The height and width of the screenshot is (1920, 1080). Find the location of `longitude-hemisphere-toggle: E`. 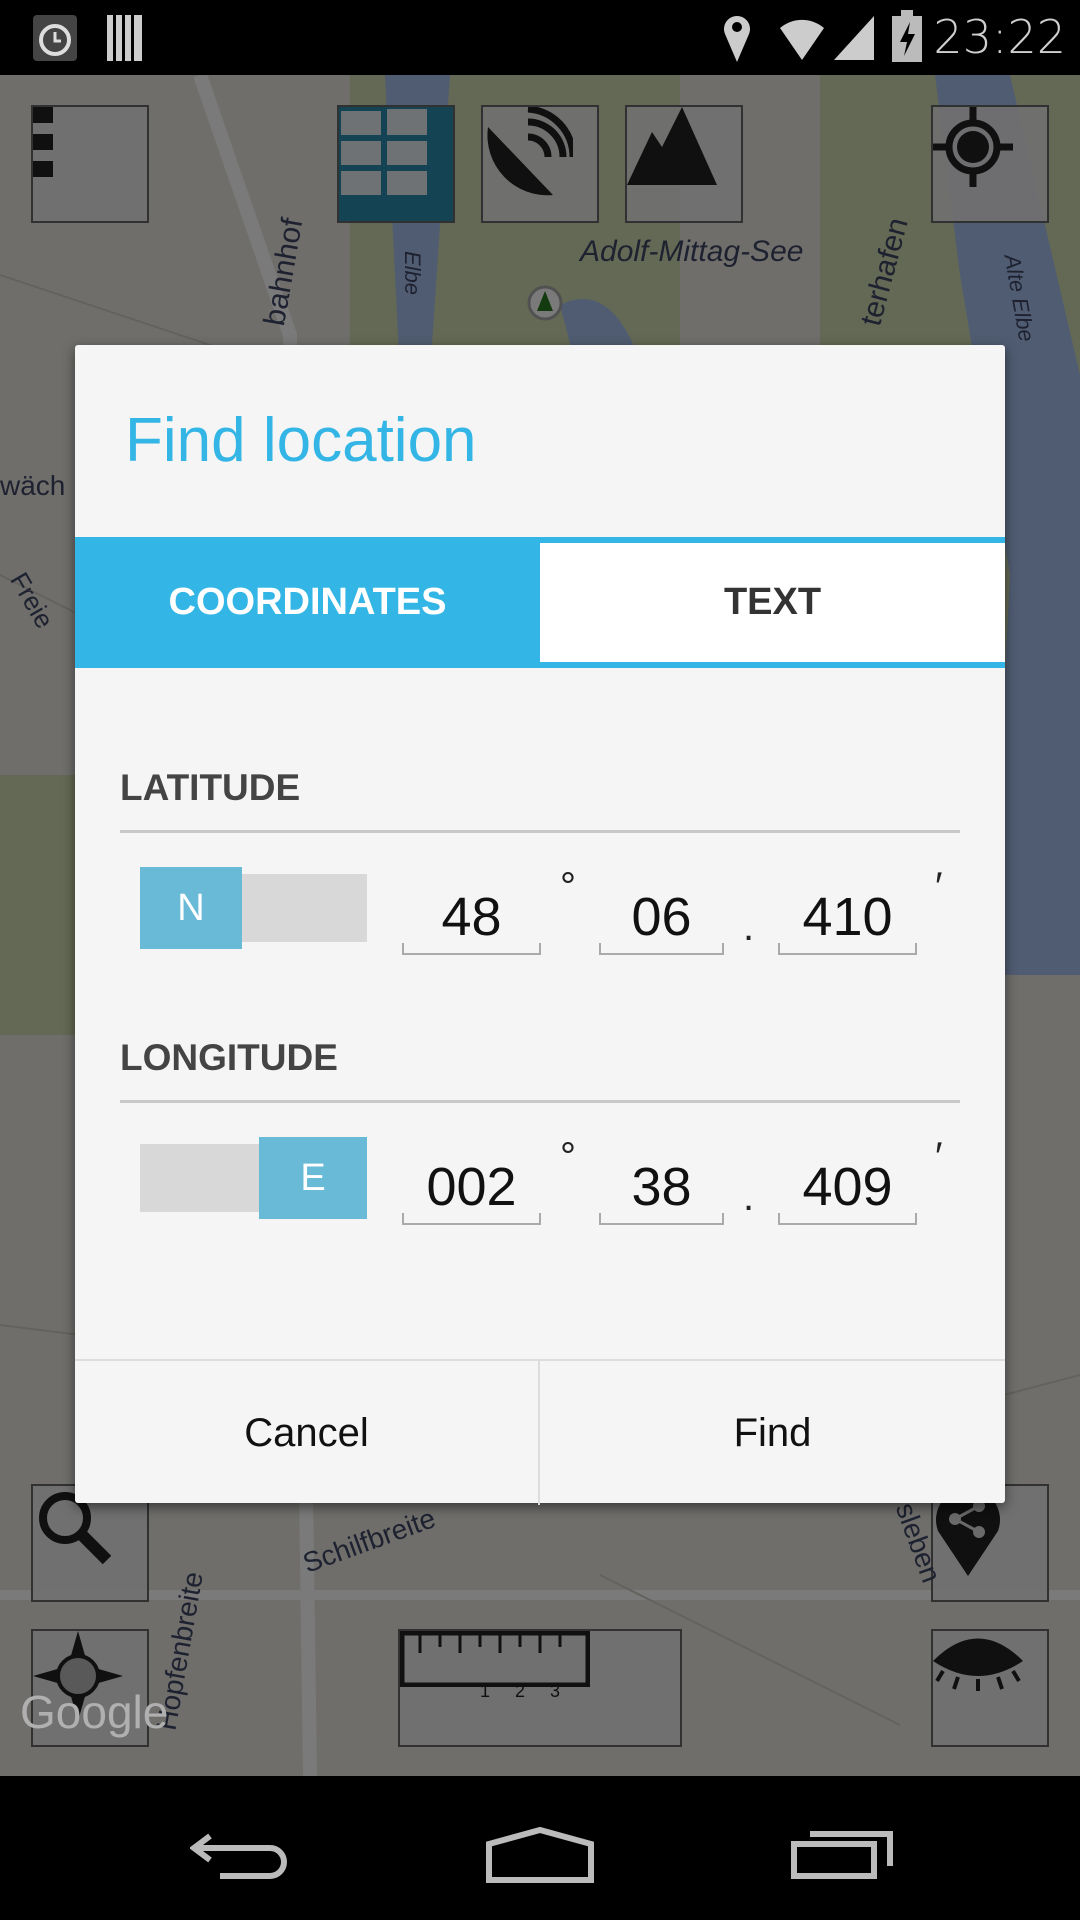

longitude-hemisphere-toggle: E is located at coordinates (253, 1178).